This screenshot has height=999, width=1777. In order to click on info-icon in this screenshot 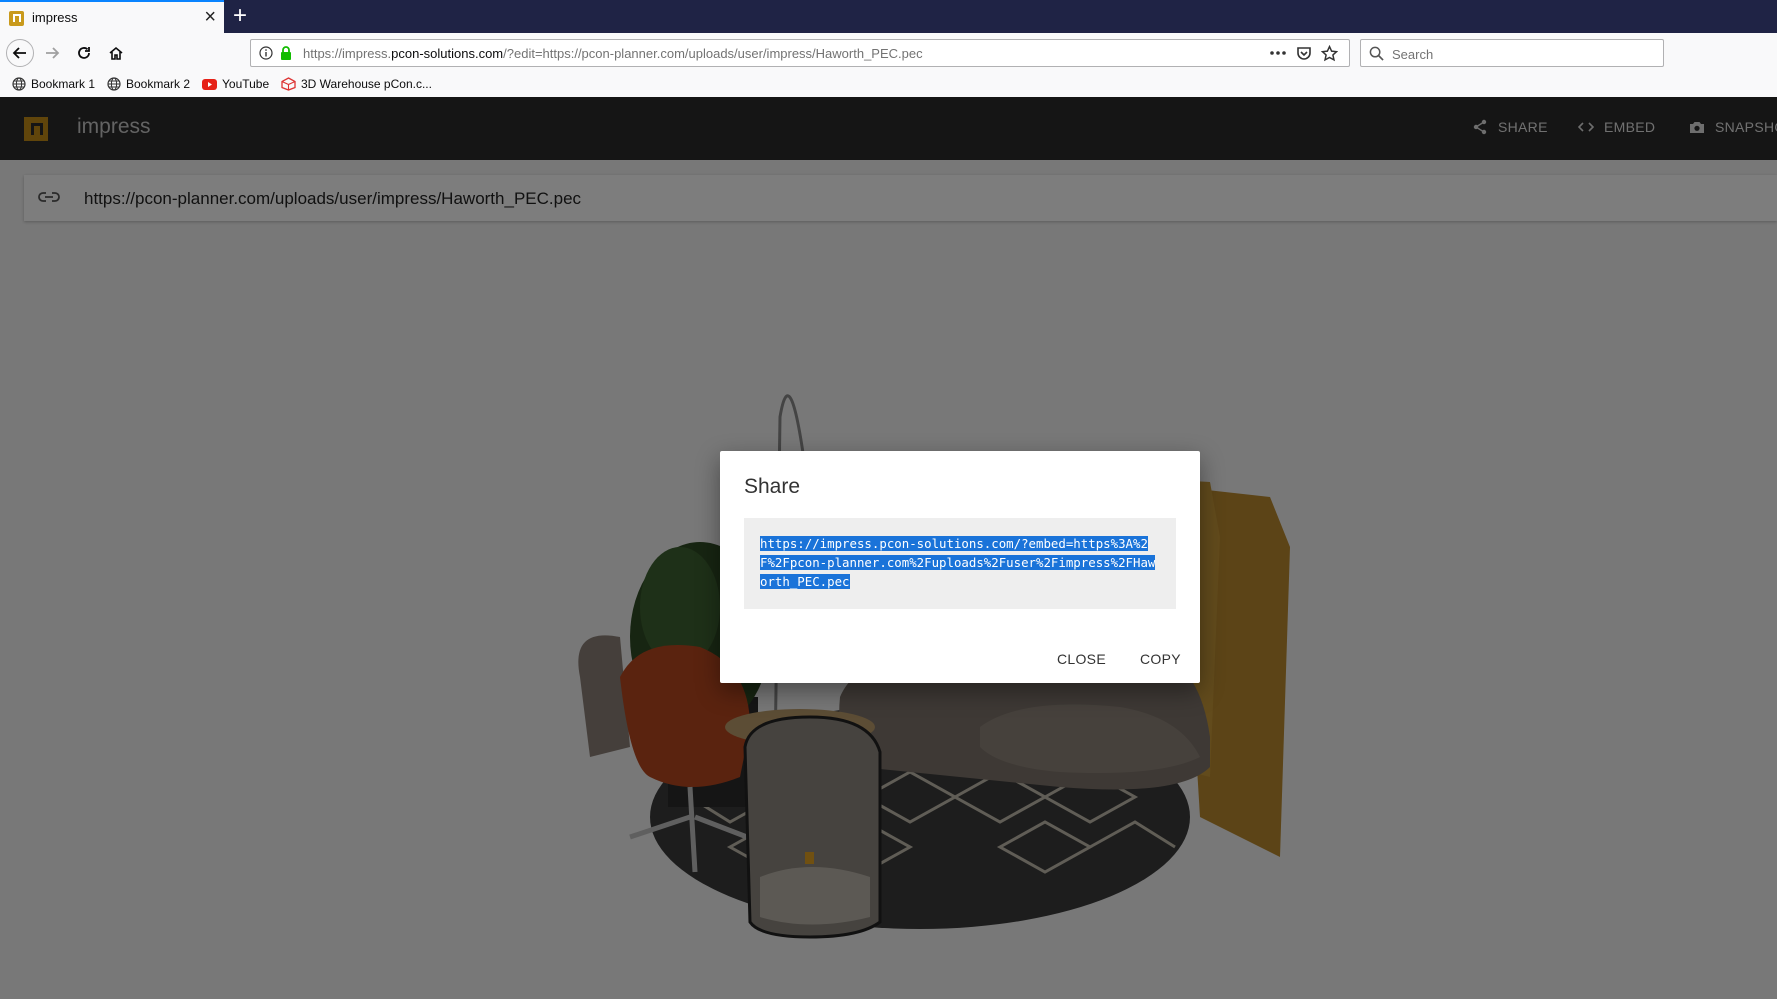, I will do `click(266, 53)`.